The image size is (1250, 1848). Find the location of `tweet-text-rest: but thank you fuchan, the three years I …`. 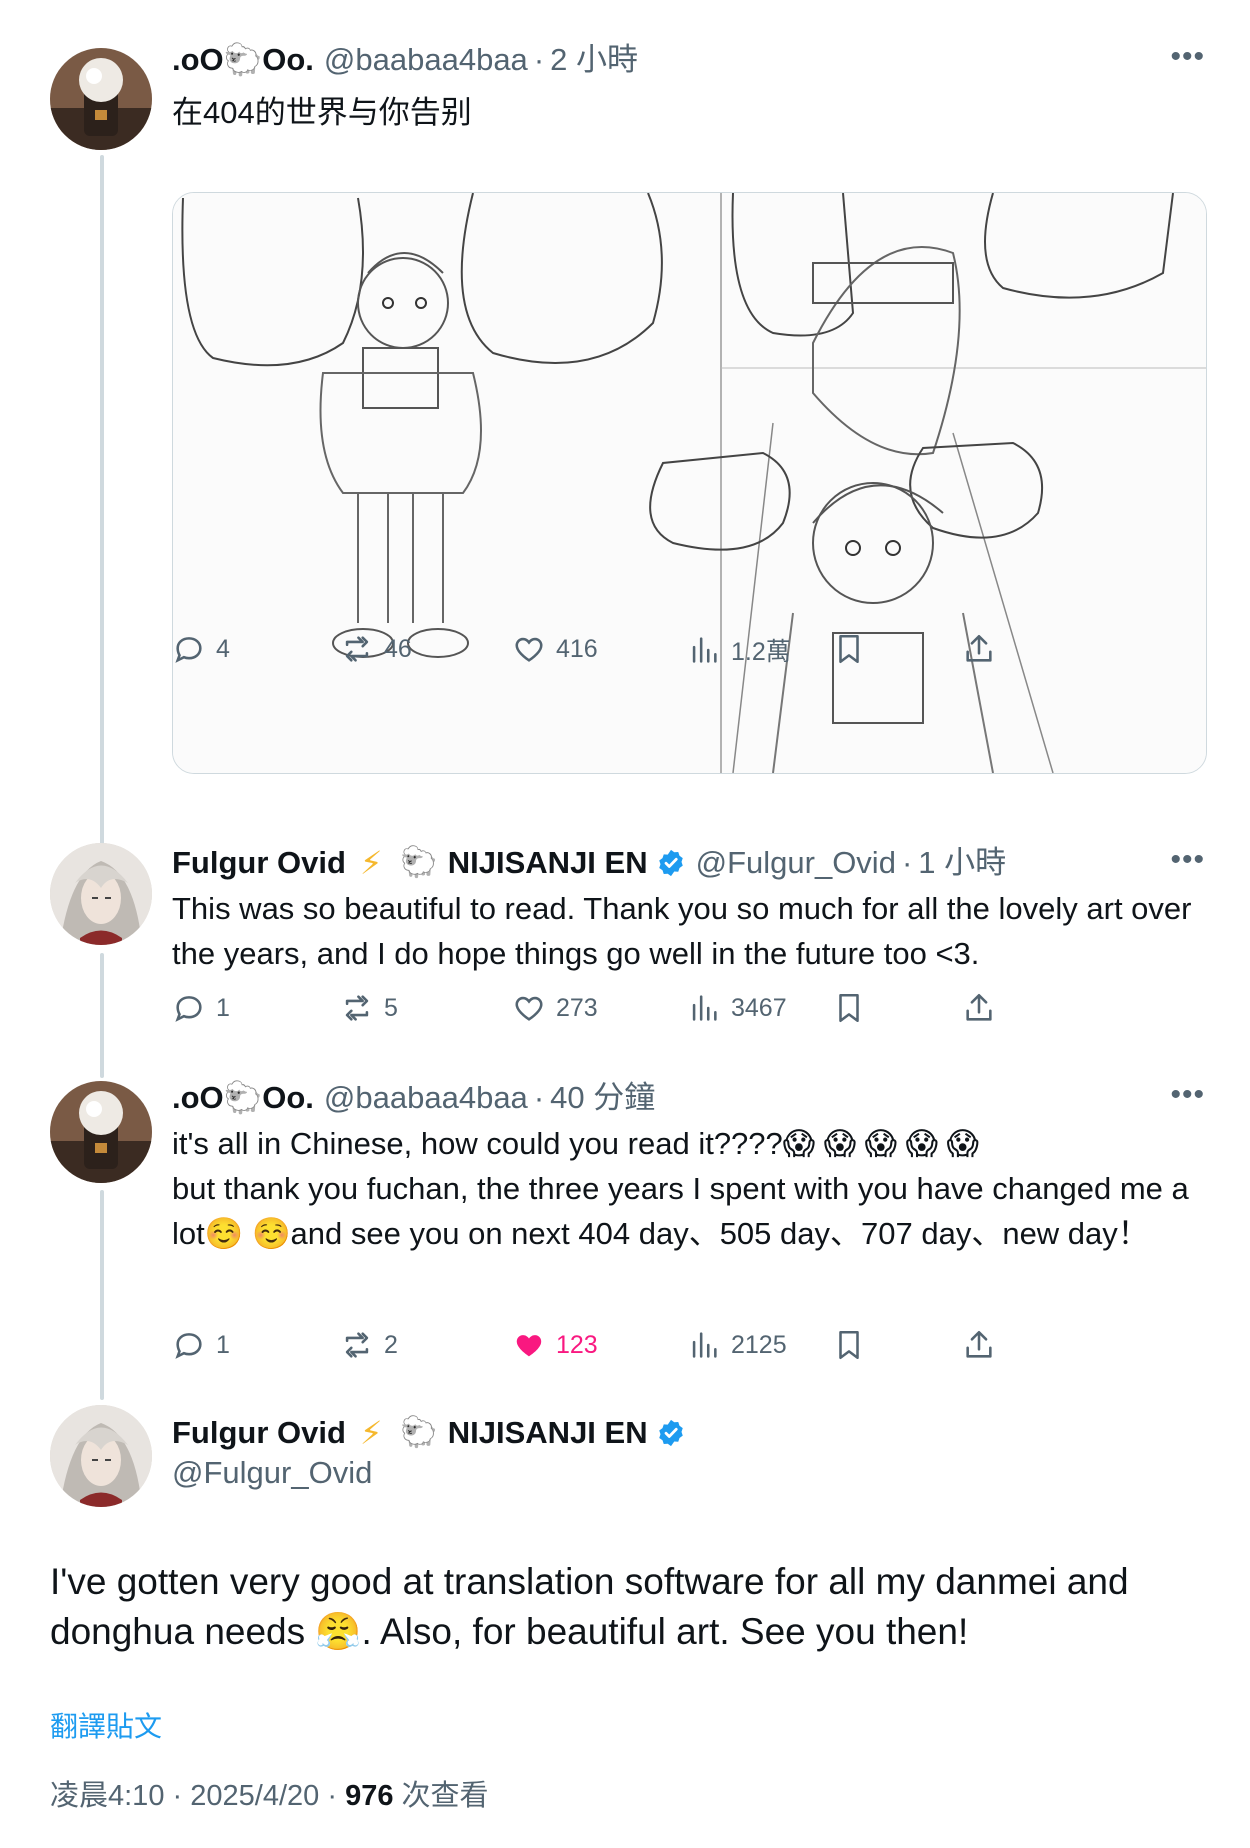

tweet-text-rest: but thank you fuchan, the three years I … is located at coordinates (680, 1211).